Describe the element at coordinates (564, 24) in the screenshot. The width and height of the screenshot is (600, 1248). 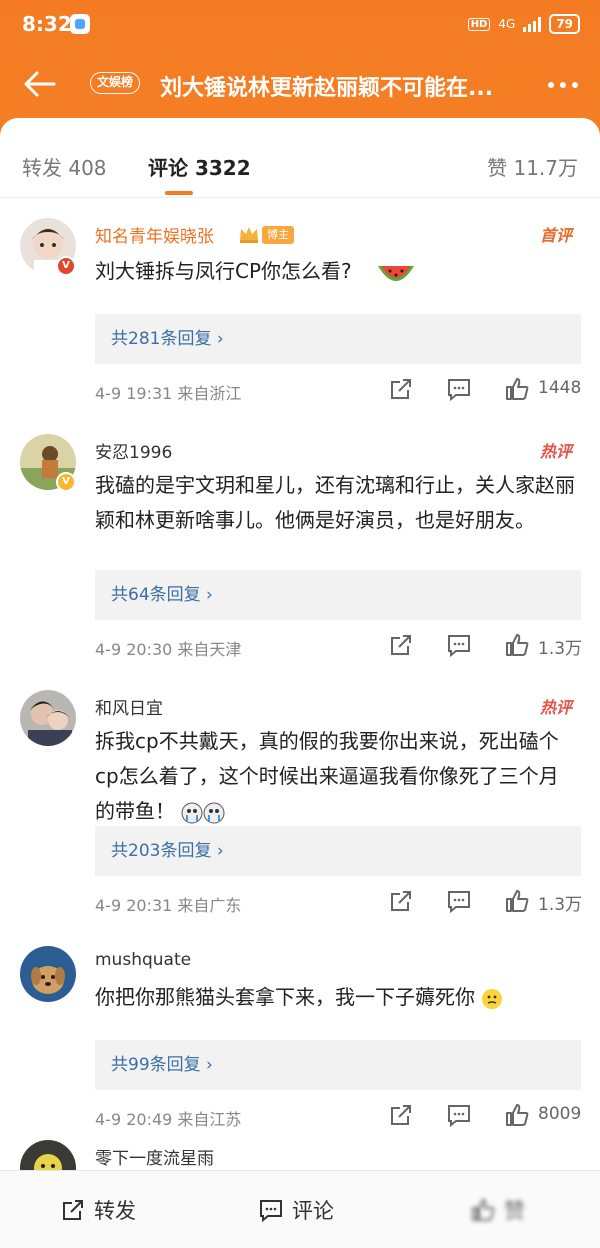
I see `battery-icon: 79` at that location.